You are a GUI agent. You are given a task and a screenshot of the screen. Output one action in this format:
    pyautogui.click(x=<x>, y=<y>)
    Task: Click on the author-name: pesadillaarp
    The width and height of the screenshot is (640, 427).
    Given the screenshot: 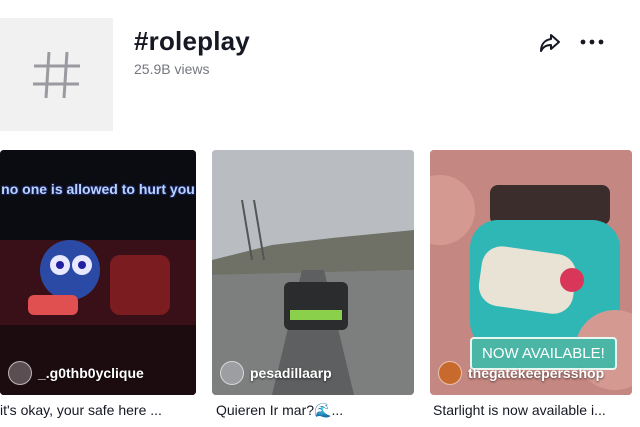 What is the action you would take?
    pyautogui.click(x=291, y=373)
    